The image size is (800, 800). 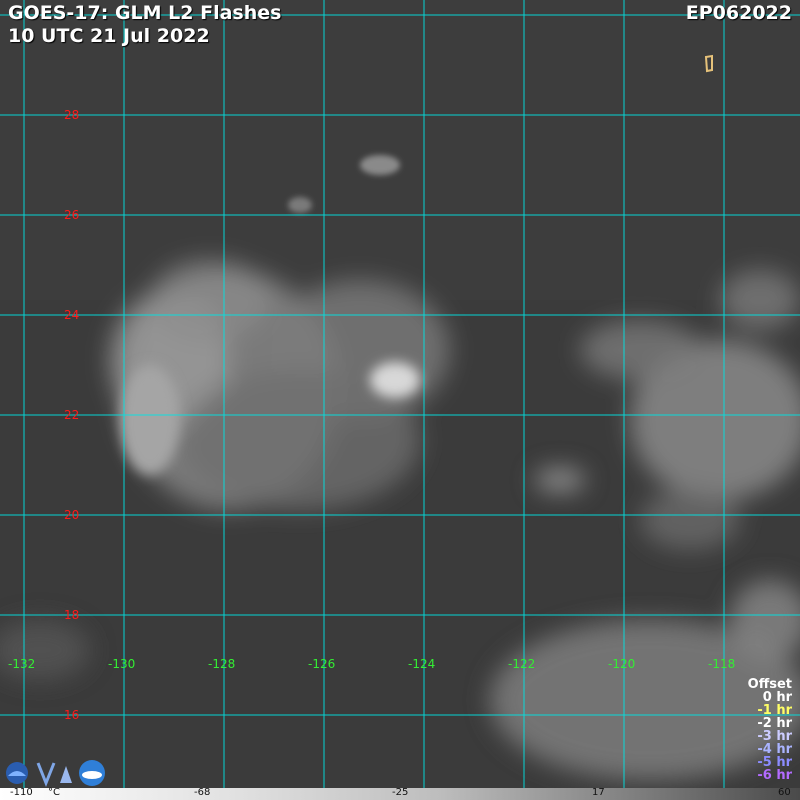 I want to click on timestamp: 10 UTC 21 Jul 2022, so click(x=109, y=36).